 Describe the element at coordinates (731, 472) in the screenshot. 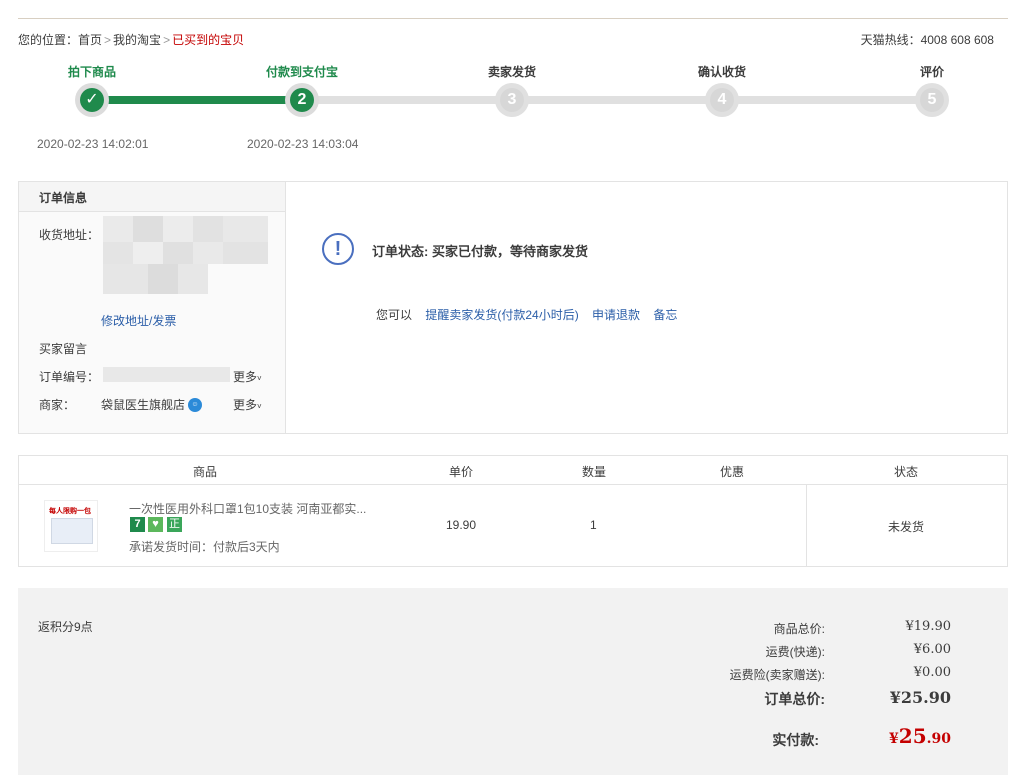

I see `header-discount: 优惠` at that location.